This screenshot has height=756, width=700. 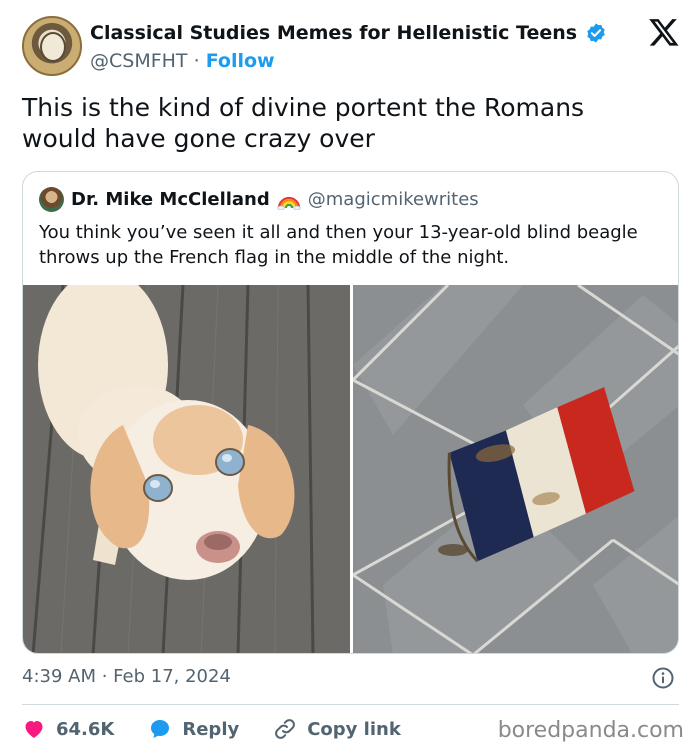 What do you see at coordinates (663, 678) in the screenshot?
I see `info-icon` at bounding box center [663, 678].